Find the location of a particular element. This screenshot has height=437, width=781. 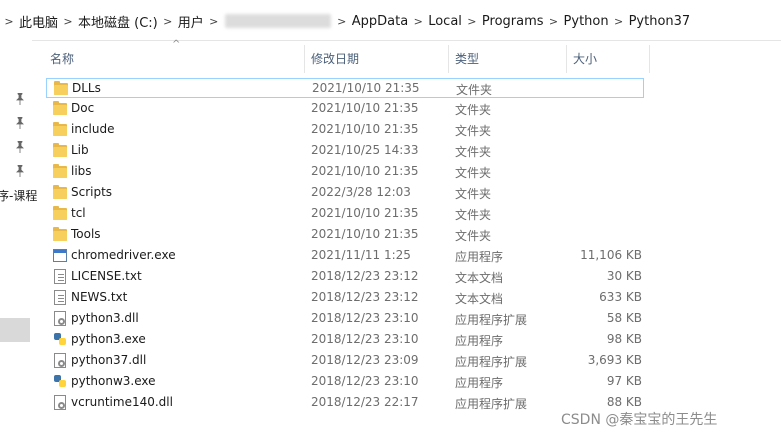

file-date: 2018/12/23 23:12 is located at coordinates (365, 276).